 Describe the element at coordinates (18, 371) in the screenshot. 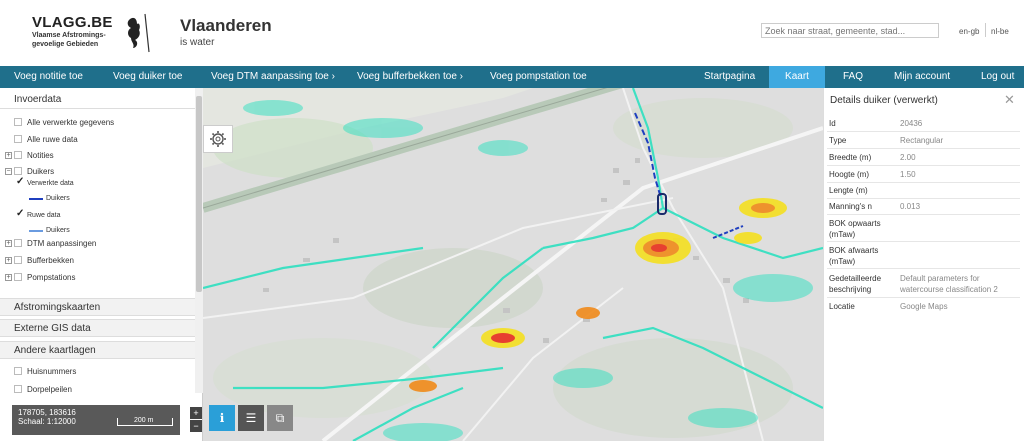

I see `checkbox-huisnummers` at that location.